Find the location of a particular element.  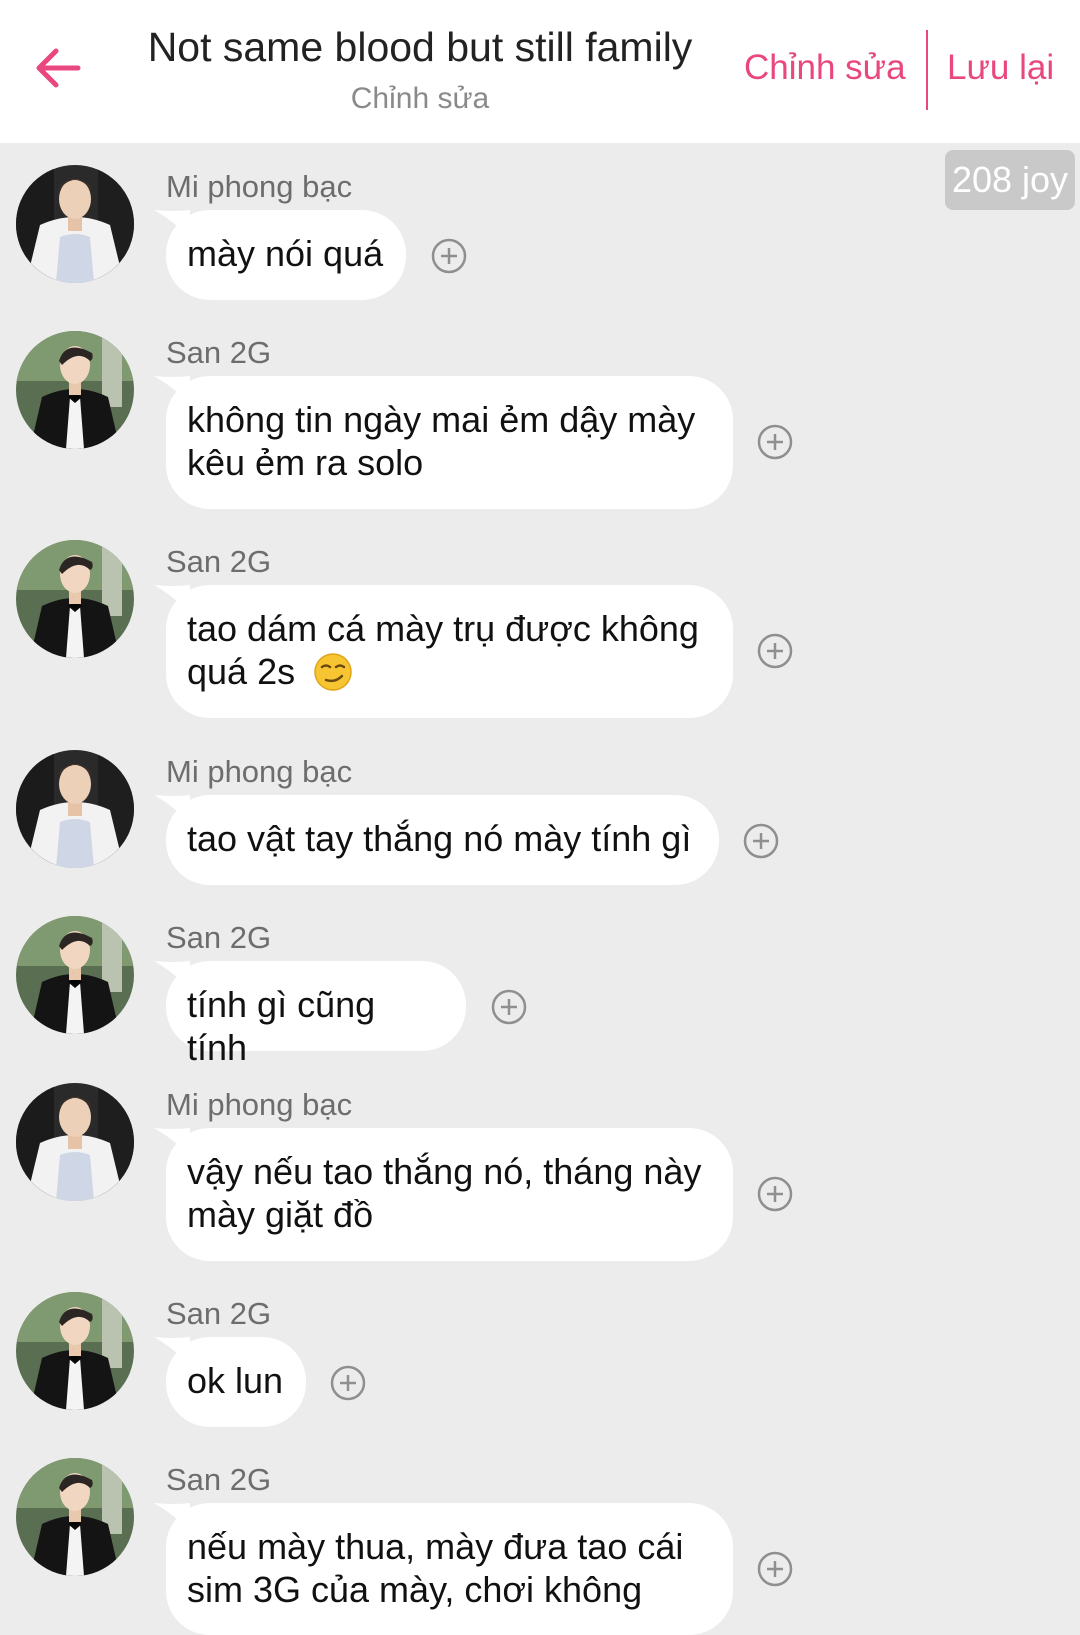

message-text: mày nói quá is located at coordinates (285, 253).